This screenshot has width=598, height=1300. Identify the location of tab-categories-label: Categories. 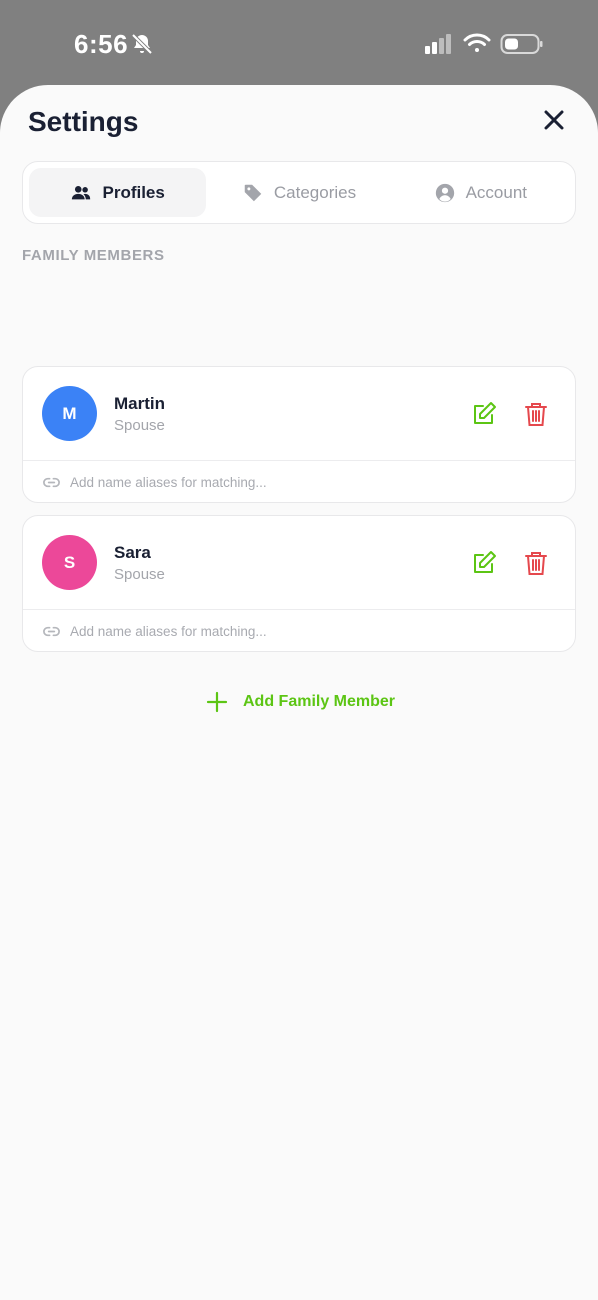
(315, 192).